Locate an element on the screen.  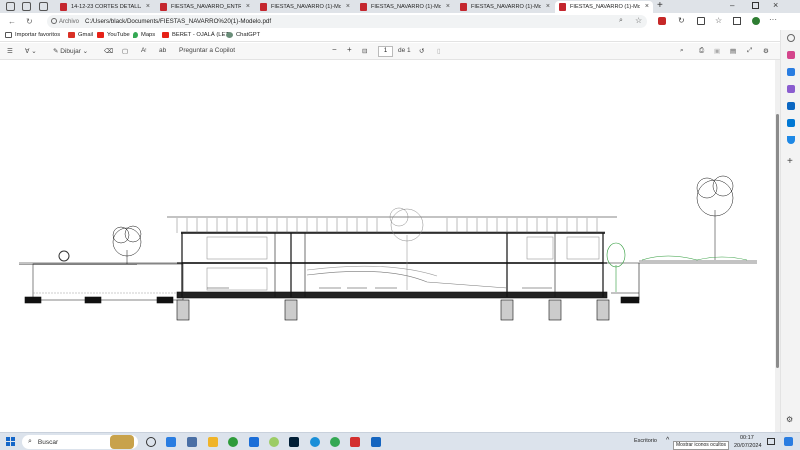
copilot-button: Preguntar a Copilot is located at coordinates (207, 50).